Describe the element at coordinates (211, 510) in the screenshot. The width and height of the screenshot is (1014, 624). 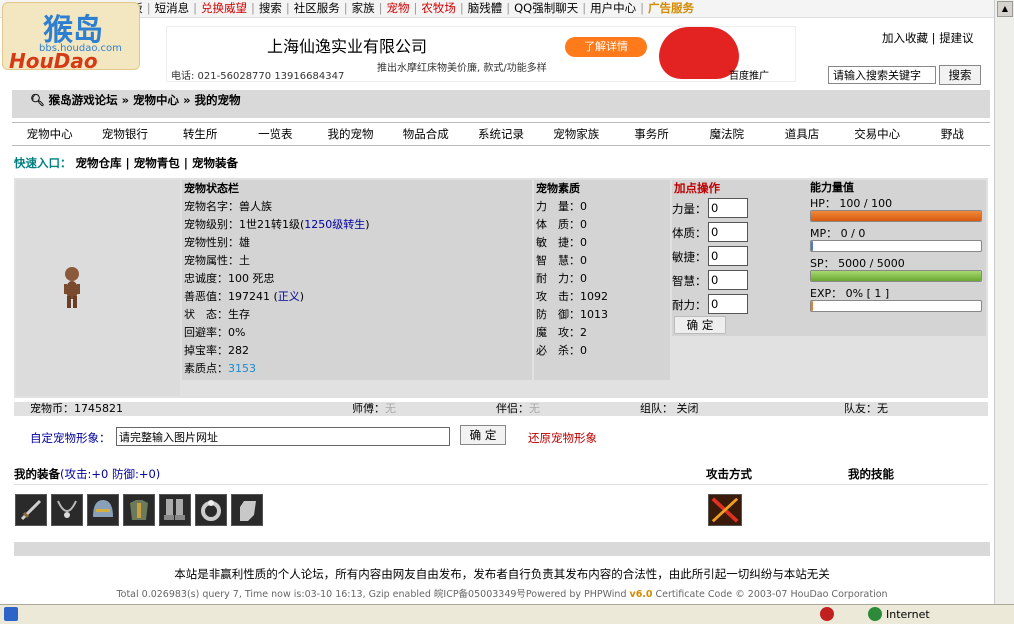
I see `ring-icon` at that location.